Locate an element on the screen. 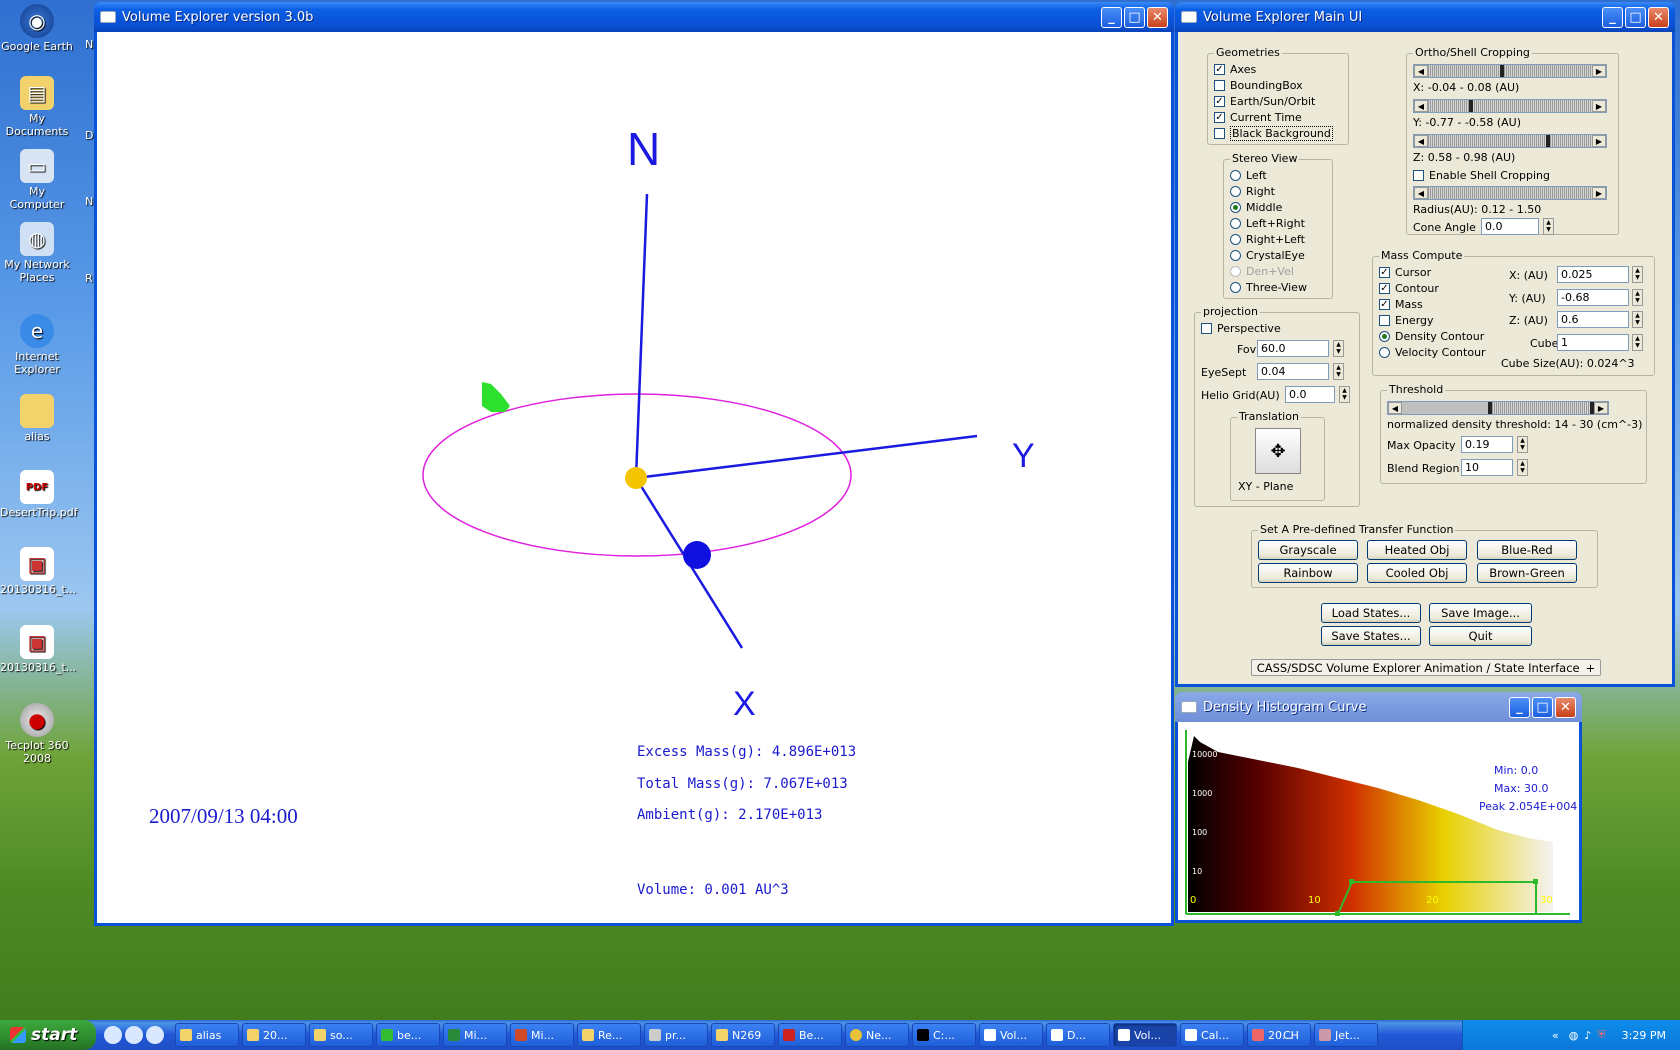 The height and width of the screenshot is (1050, 1680). threshold-slider: ◀ ▶ is located at coordinates (1498, 408).